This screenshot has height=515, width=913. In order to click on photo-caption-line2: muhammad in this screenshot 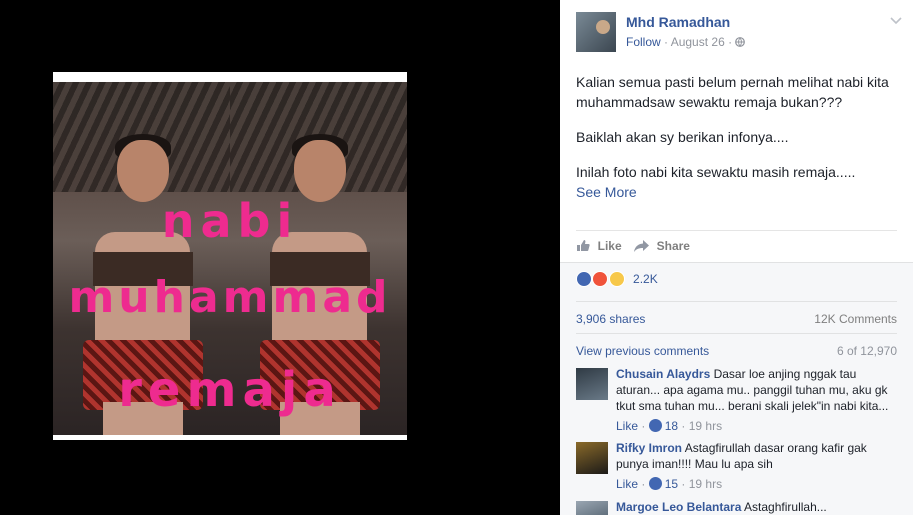, I will do `click(230, 297)`.